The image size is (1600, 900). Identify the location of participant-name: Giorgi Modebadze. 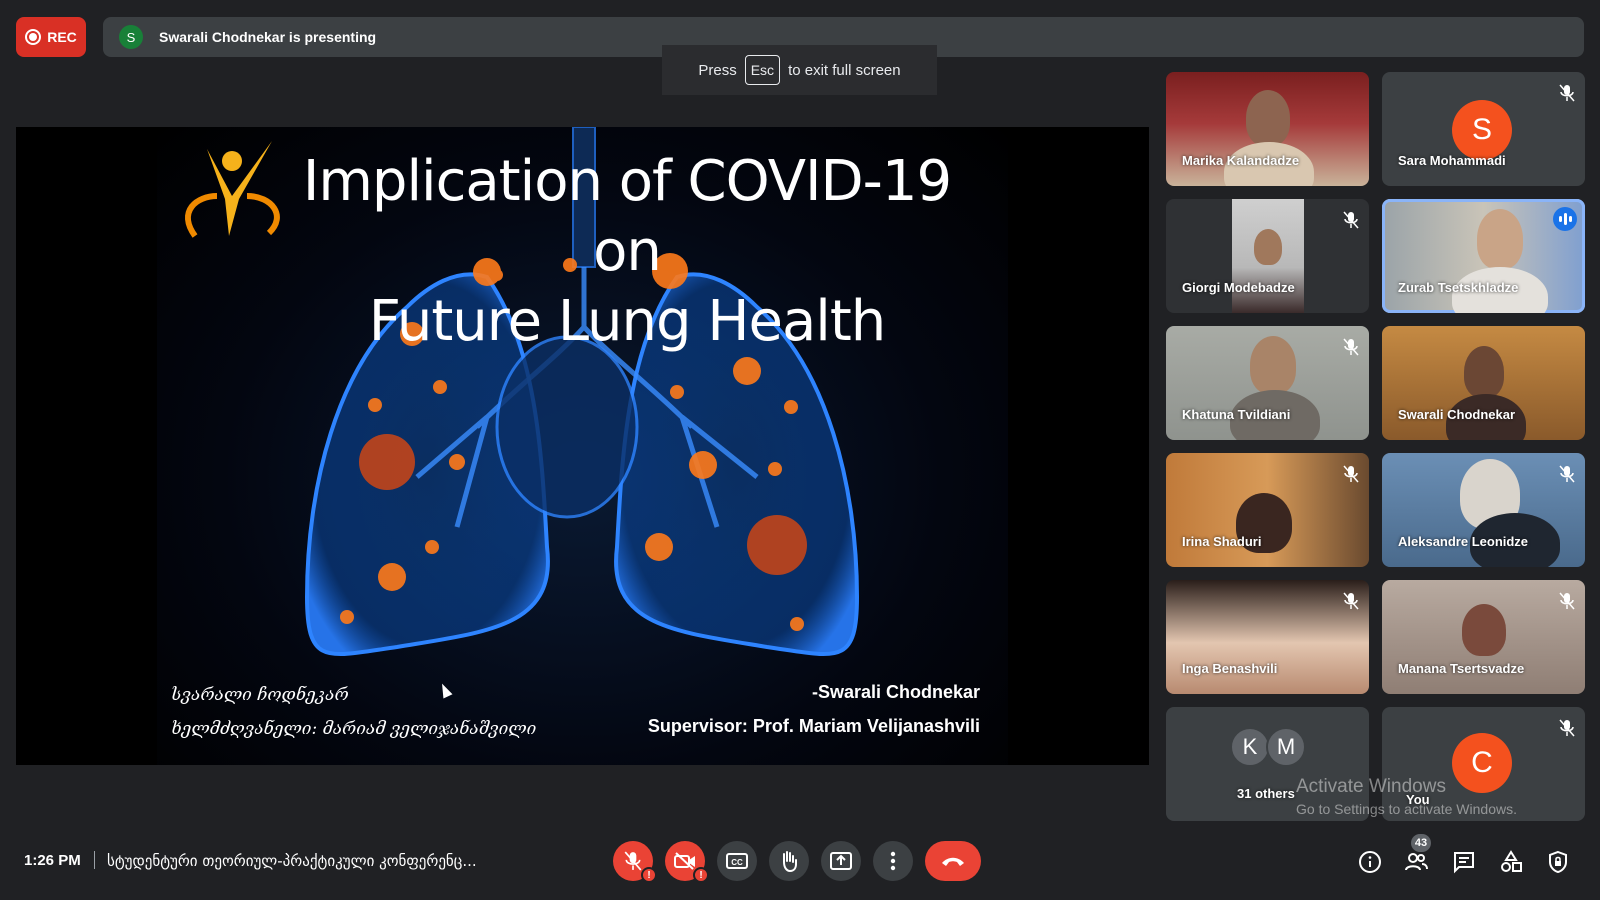
(1238, 287).